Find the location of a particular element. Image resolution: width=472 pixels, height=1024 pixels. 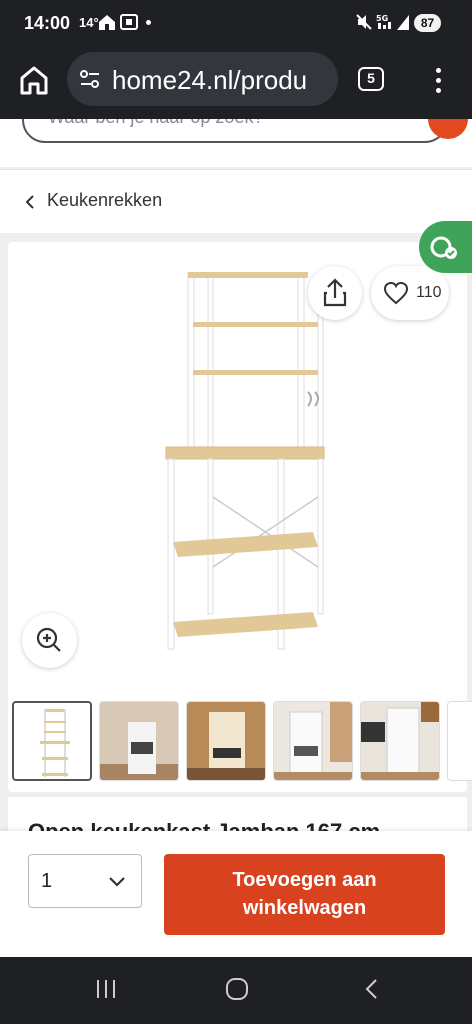

quantity-select: 1 is located at coordinates (85, 881).